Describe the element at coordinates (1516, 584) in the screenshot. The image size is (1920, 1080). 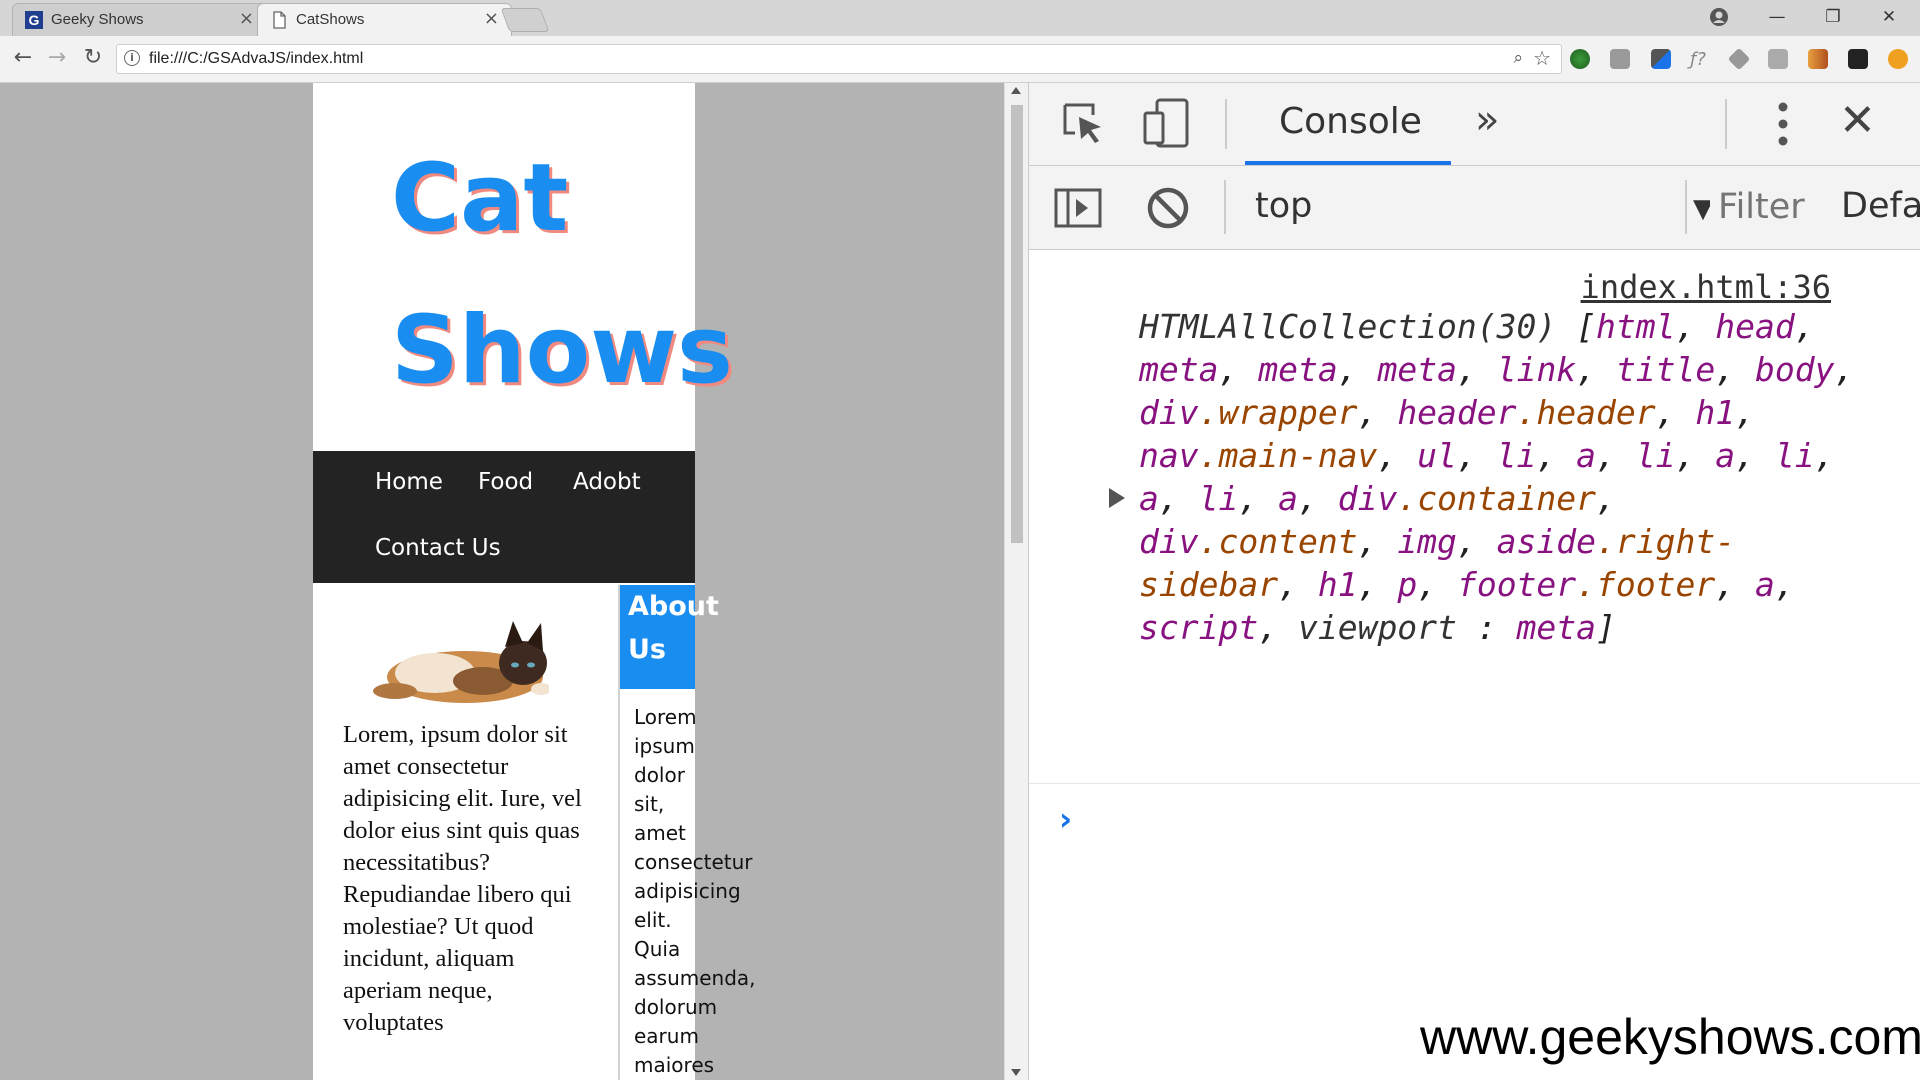
I see `log-item-tag: footer` at that location.